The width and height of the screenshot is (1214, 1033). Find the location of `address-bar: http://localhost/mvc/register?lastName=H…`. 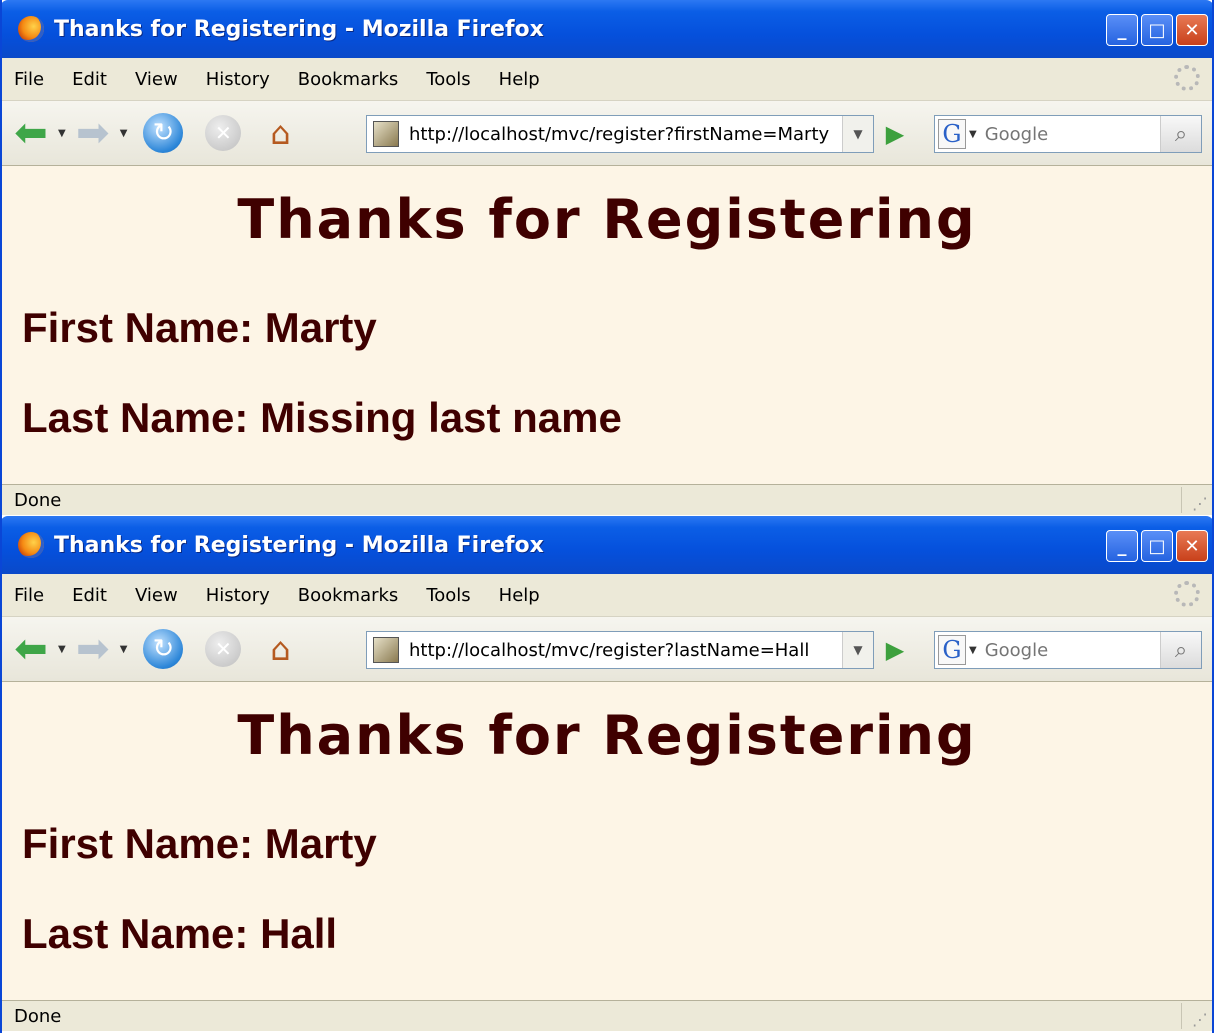

address-bar: http://localhost/mvc/register?lastName=H… is located at coordinates (620, 650).